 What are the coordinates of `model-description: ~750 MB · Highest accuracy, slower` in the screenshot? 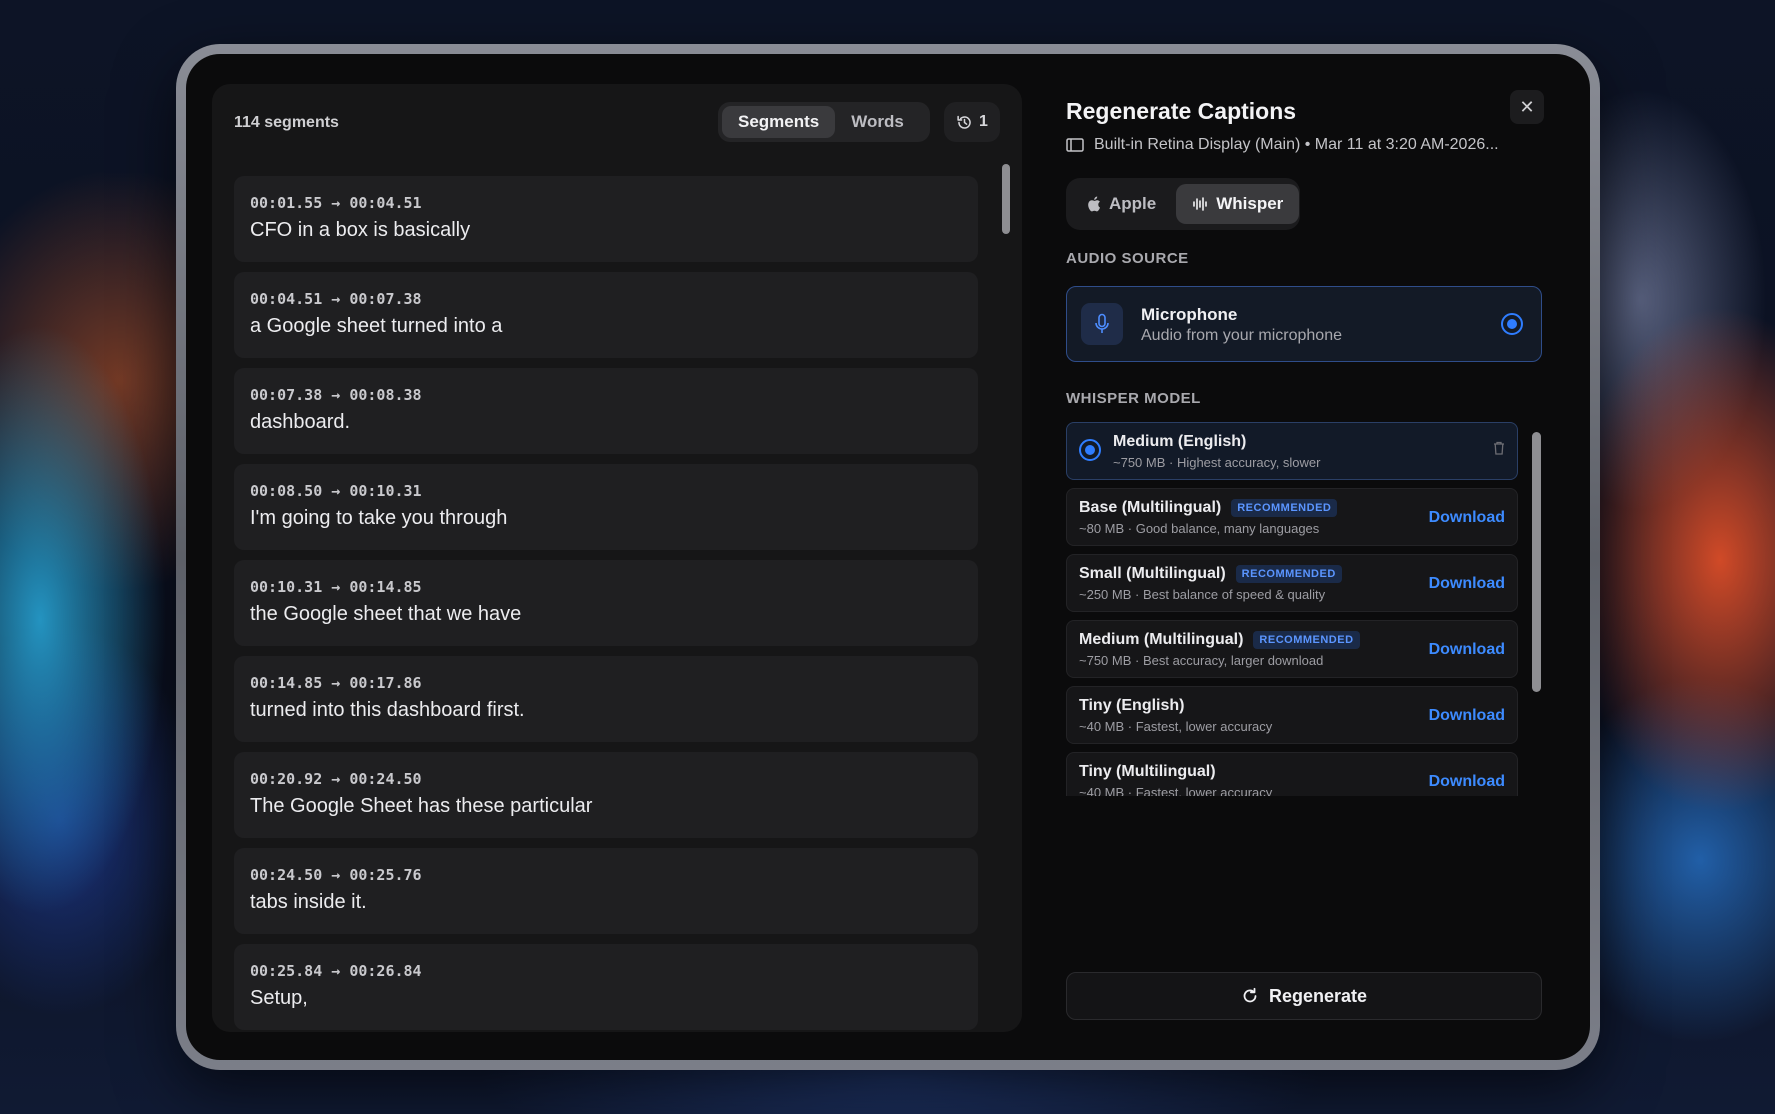 It's located at (1217, 462).